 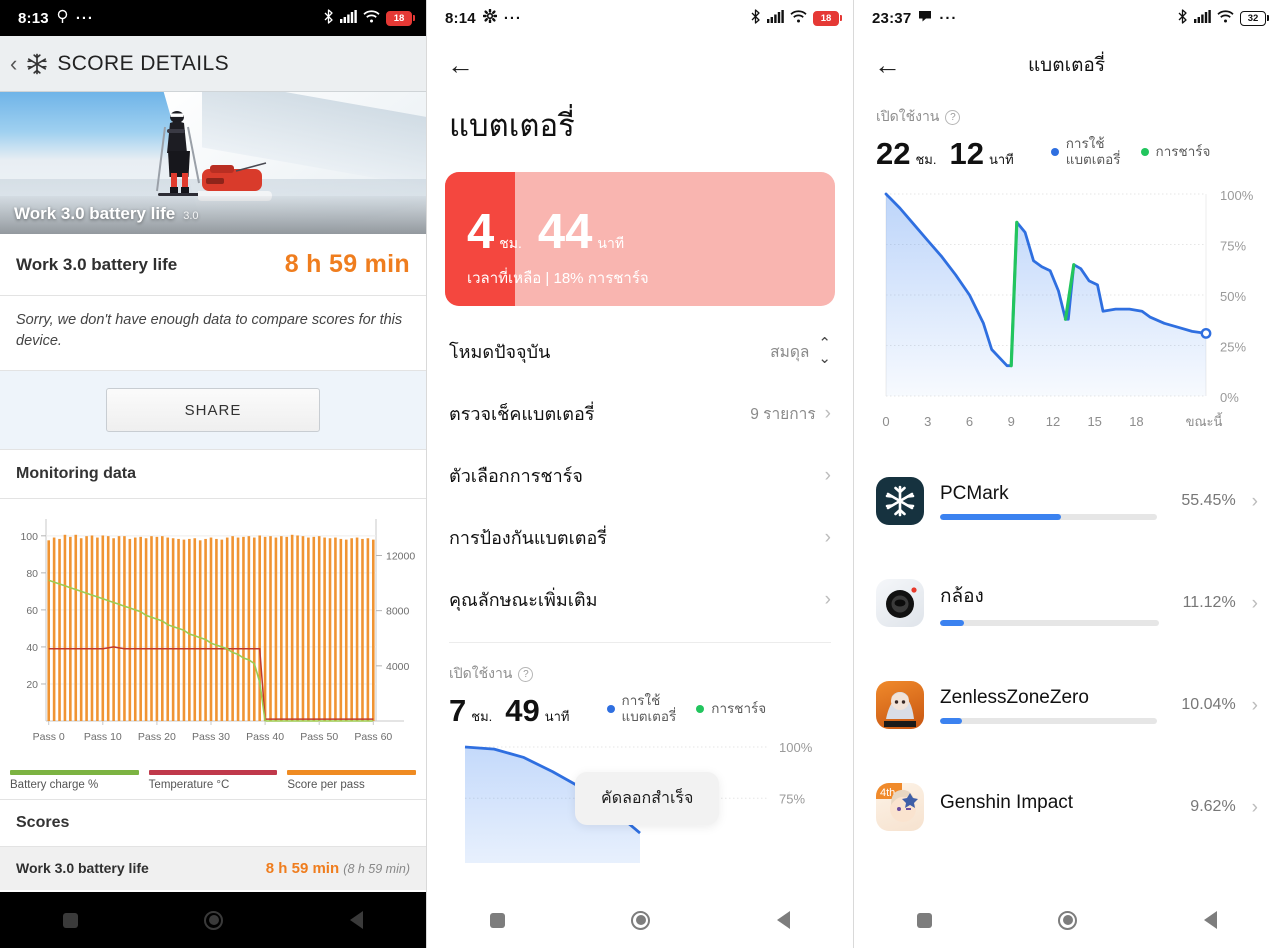 I want to click on svg-text: 100%, so click(x=1237, y=195).